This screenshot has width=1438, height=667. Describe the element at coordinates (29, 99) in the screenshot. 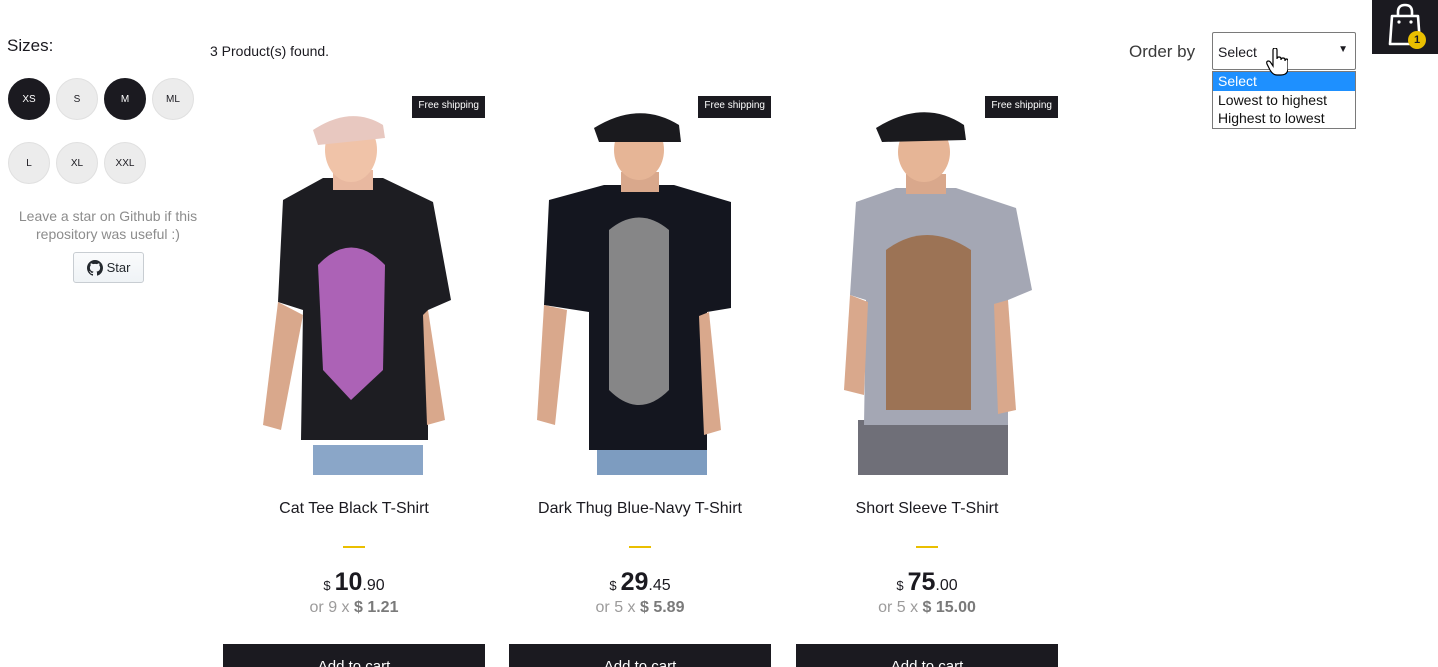

I see `size-filter-xs: XS` at that location.